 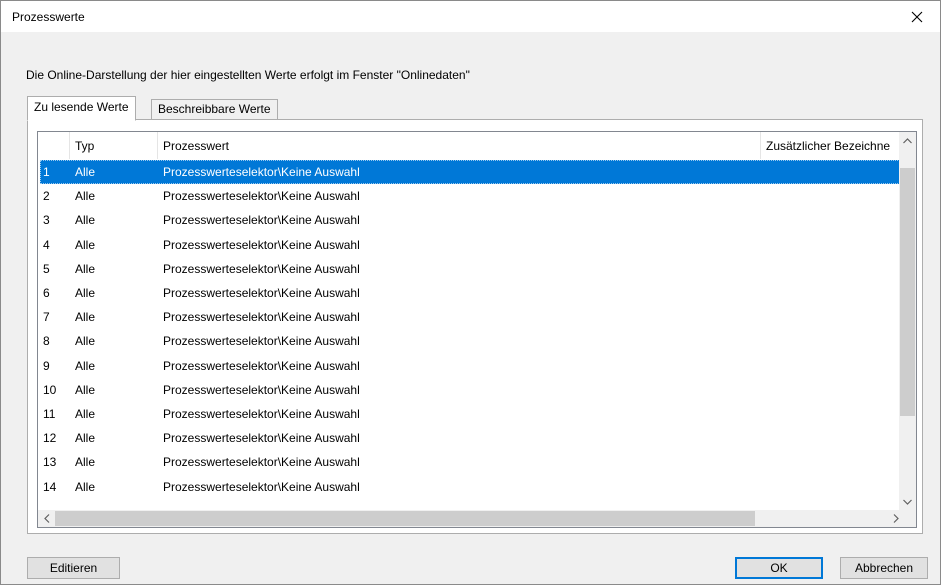 What do you see at coordinates (472, 366) in the screenshot?
I see `table-row: 9 Alle Prozesswerteselektor\Keine Auswahl` at bounding box center [472, 366].